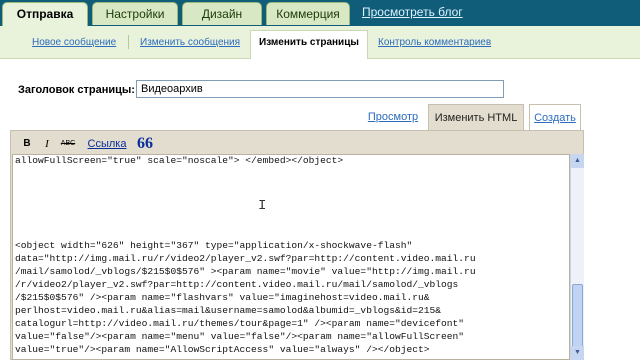  What do you see at coordinates (47, 144) in the screenshot?
I see `italic-button: I` at bounding box center [47, 144].